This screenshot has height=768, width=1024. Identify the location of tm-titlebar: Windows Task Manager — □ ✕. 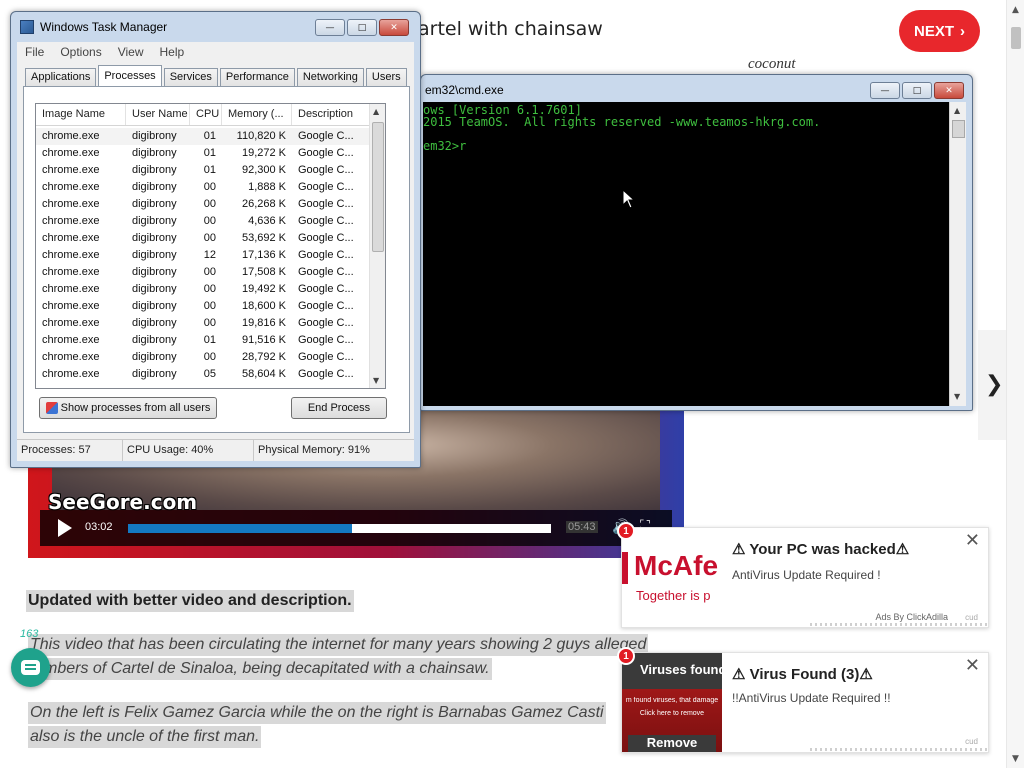
(215, 27).